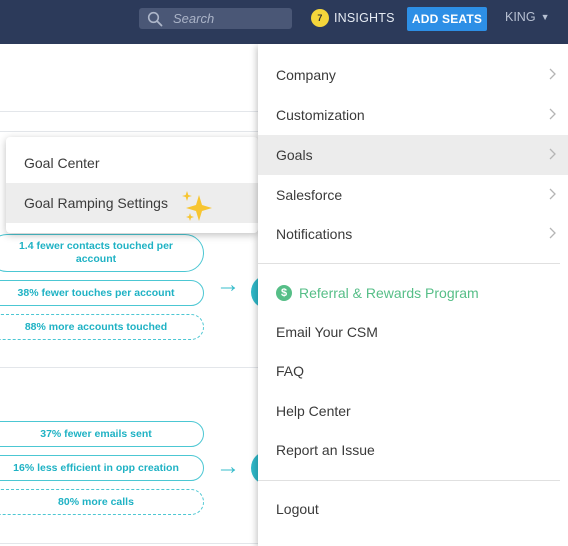 The image size is (568, 546). I want to click on menu-item-label: Notifications, so click(314, 234).